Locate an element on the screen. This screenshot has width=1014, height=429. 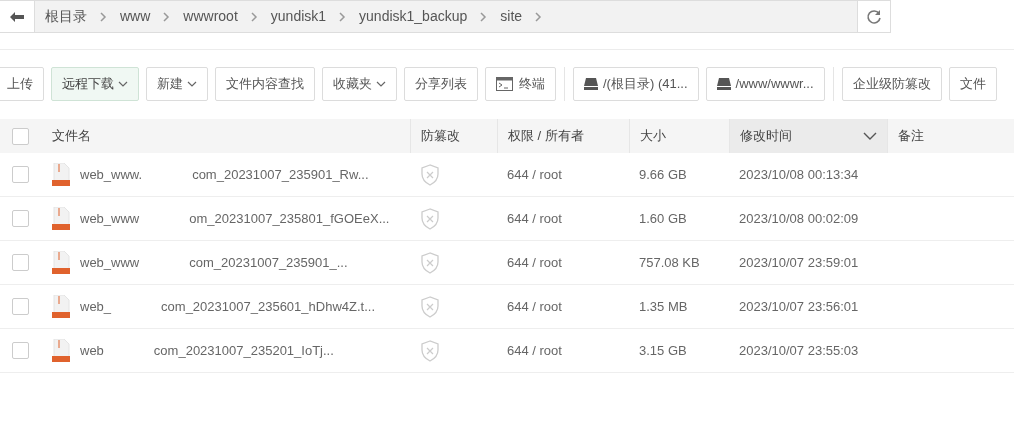
modified-time: 2023/10/08 00:13:34 is located at coordinates (799, 174).